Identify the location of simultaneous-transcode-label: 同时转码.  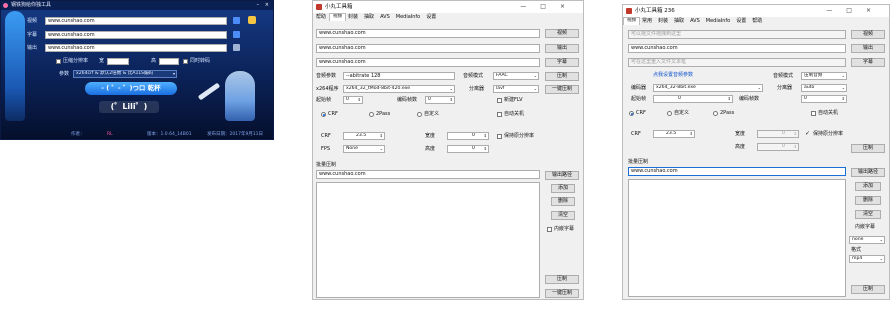
(200, 61).